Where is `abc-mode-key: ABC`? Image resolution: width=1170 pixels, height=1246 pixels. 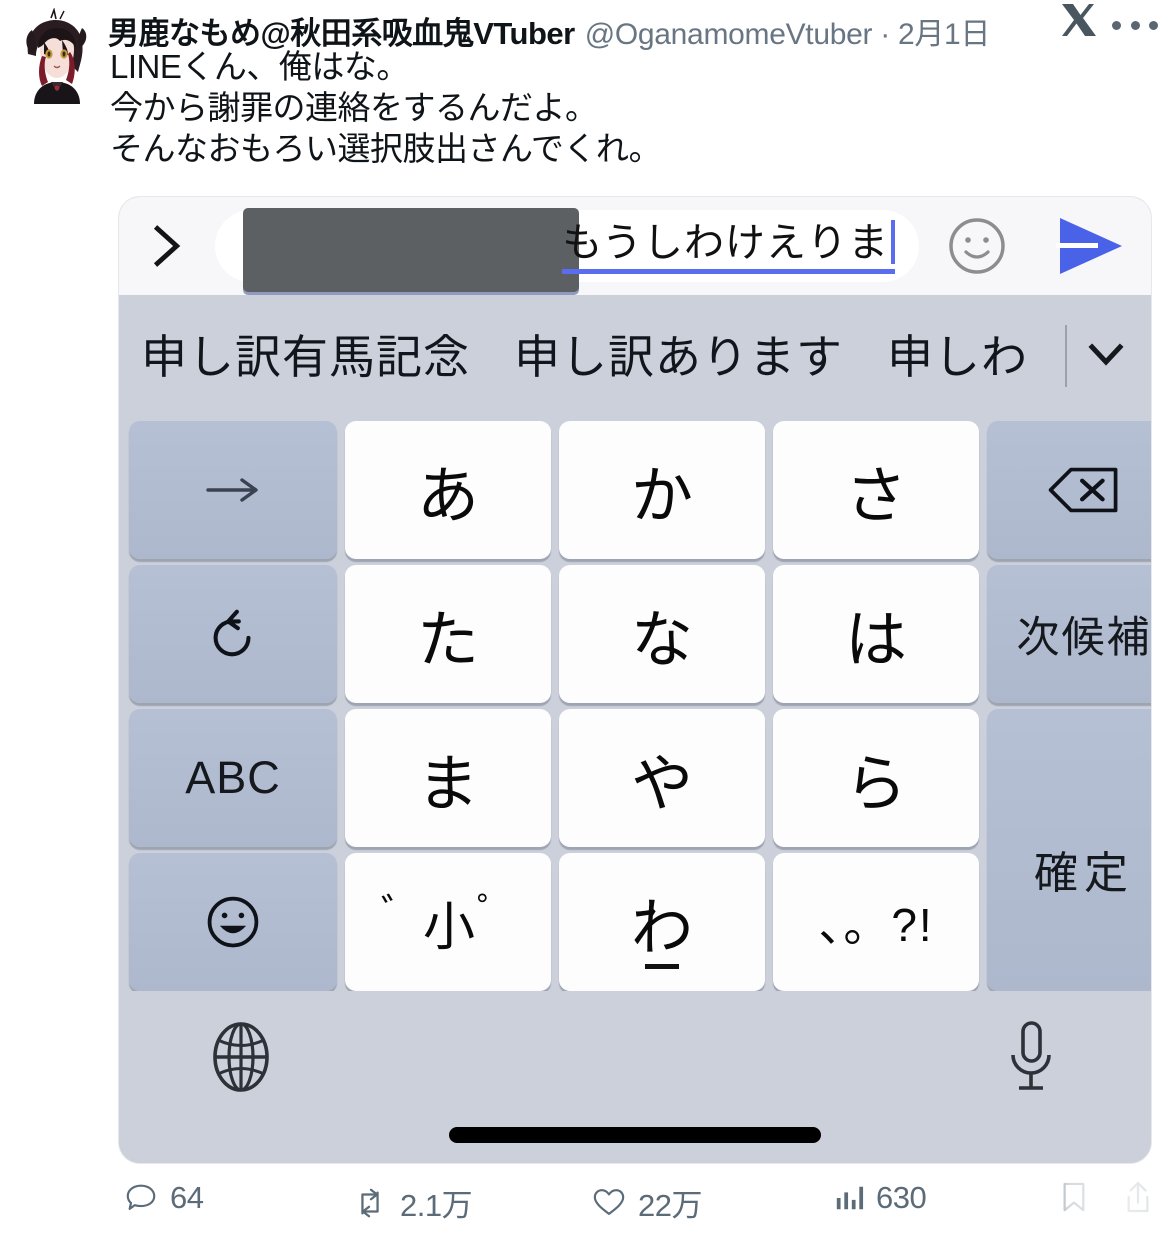 abc-mode-key: ABC is located at coordinates (233, 778).